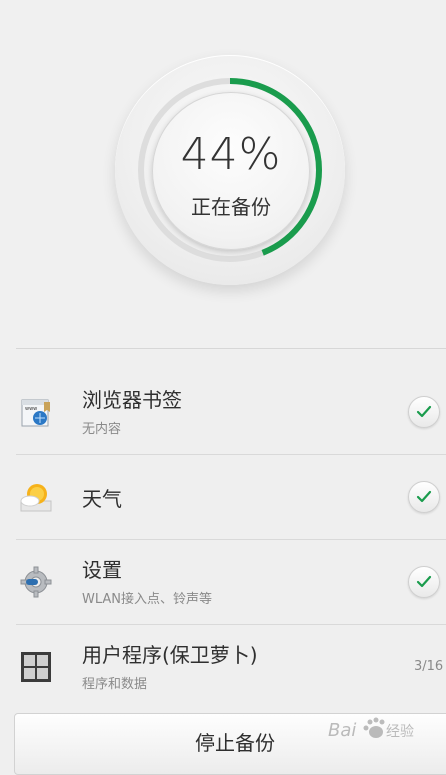  Describe the element at coordinates (231, 154) in the screenshot. I see `progress-percent: 44%` at that location.